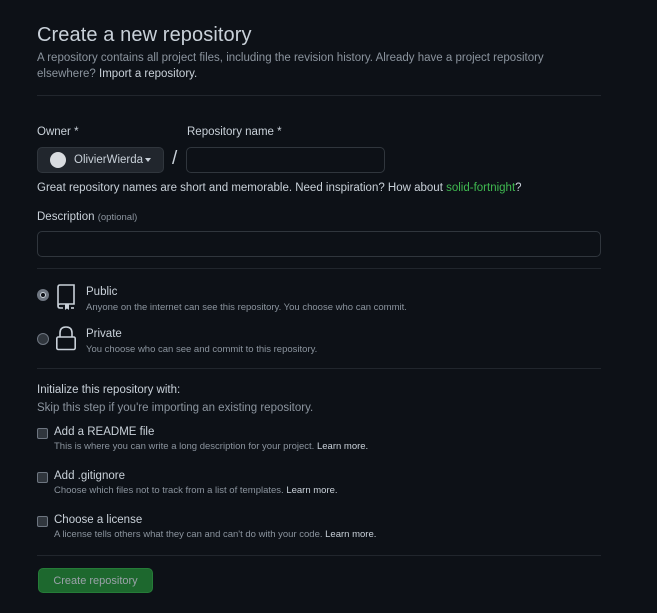 Image resolution: width=657 pixels, height=613 pixels. What do you see at coordinates (66, 299) in the screenshot?
I see `repo-icon` at bounding box center [66, 299].